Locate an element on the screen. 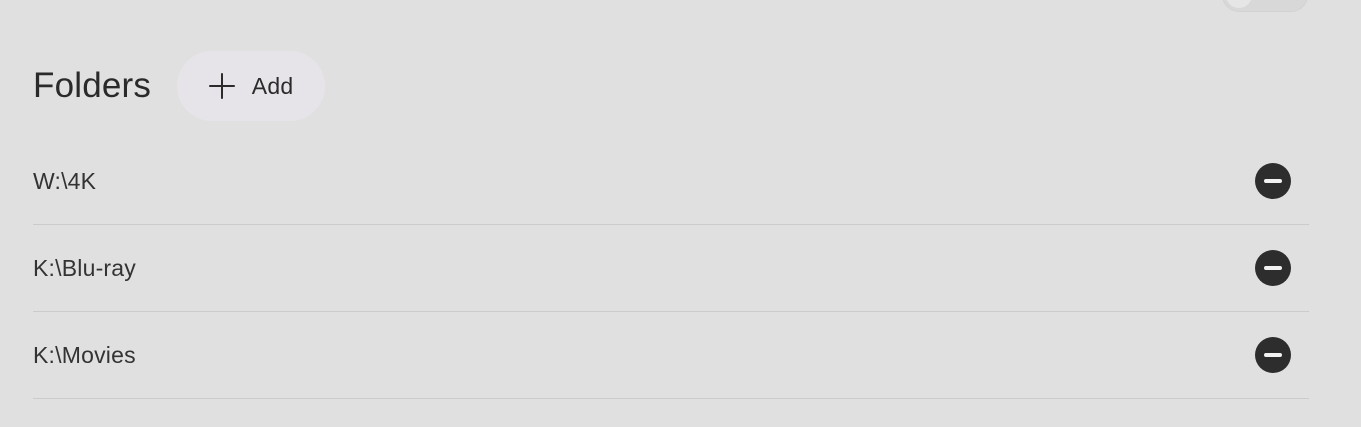 The image size is (1361, 427). folders-header: Folders Add is located at coordinates (179, 86).